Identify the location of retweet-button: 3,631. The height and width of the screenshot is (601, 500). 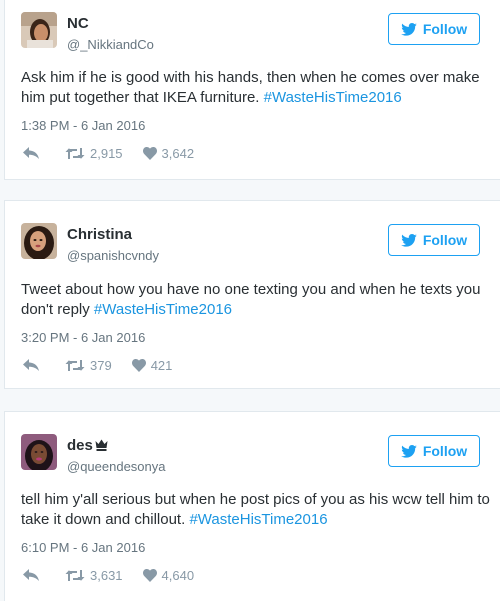
(94, 575).